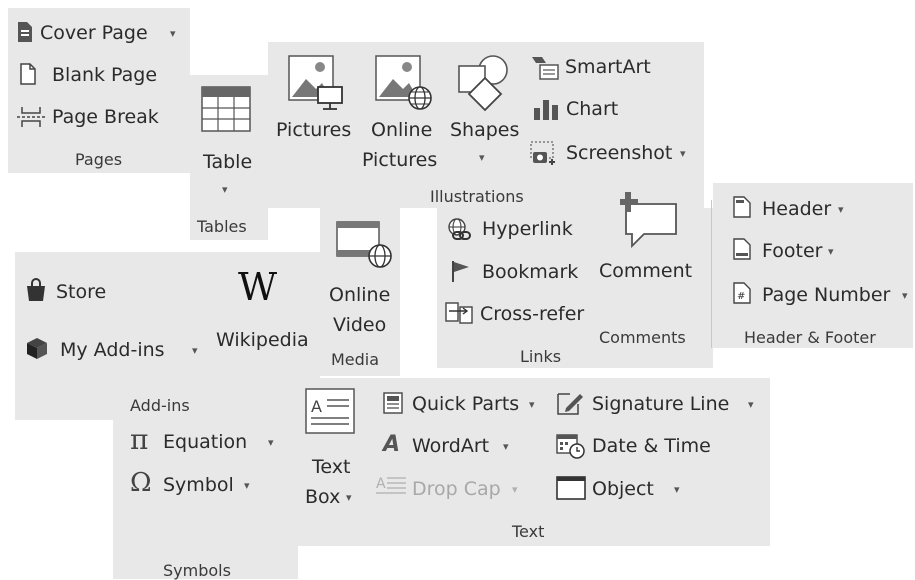 Image resolution: width=915 pixels, height=580 pixels. What do you see at coordinates (323, 497) in the screenshot?
I see `text-box-label-2: Box` at bounding box center [323, 497].